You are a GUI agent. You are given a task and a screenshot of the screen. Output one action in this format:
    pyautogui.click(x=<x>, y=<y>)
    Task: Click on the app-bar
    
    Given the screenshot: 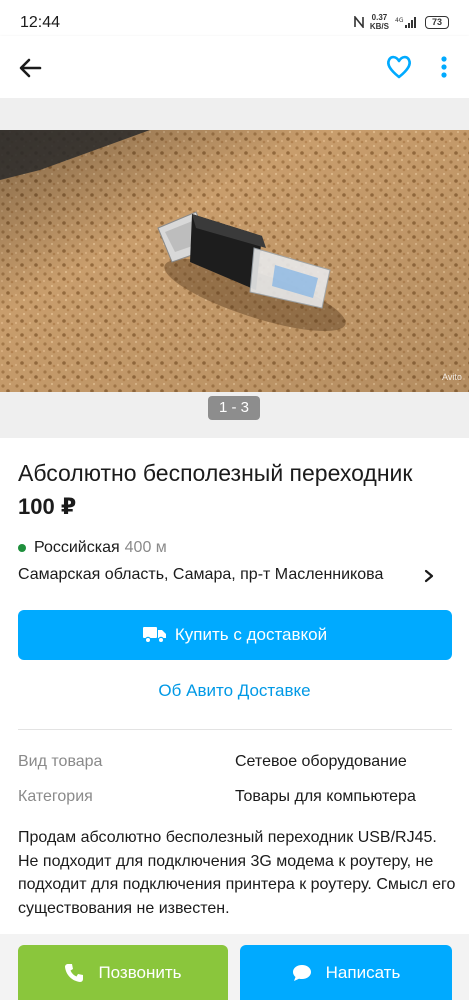 What is the action you would take?
    pyautogui.click(x=234, y=67)
    